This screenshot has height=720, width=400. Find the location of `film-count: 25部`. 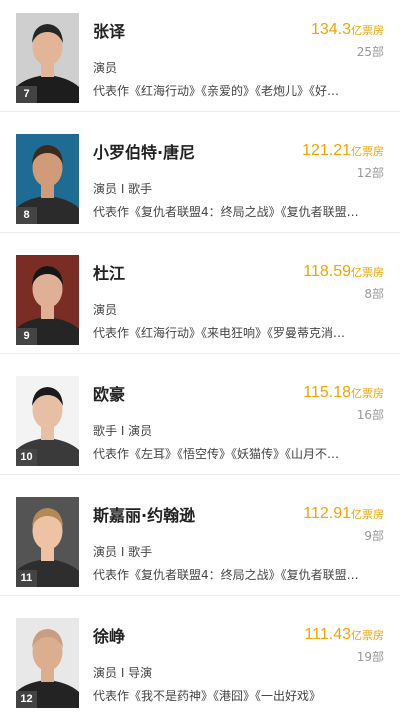

film-count: 25部 is located at coordinates (370, 52).